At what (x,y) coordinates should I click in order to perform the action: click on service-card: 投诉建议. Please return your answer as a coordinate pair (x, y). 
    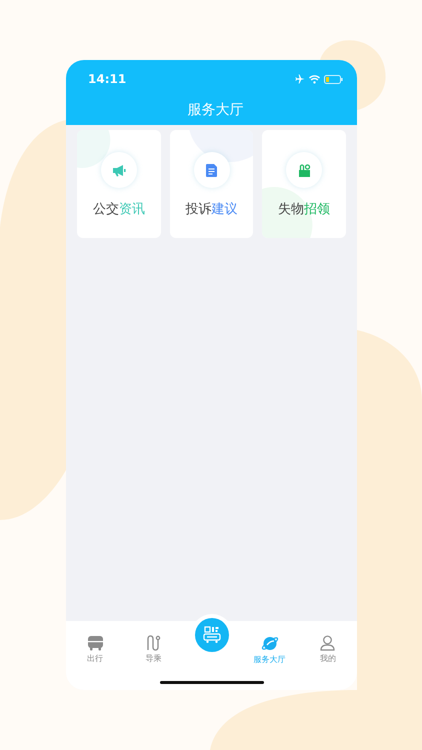
    Looking at the image, I should click on (212, 184).